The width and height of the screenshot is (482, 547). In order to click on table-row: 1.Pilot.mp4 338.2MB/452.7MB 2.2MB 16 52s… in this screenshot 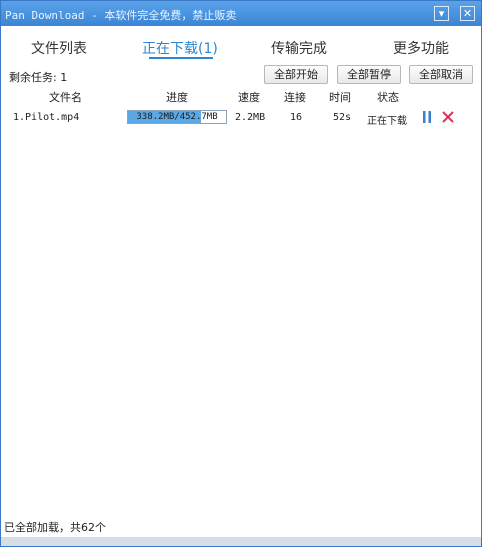, I will do `click(241, 118)`.